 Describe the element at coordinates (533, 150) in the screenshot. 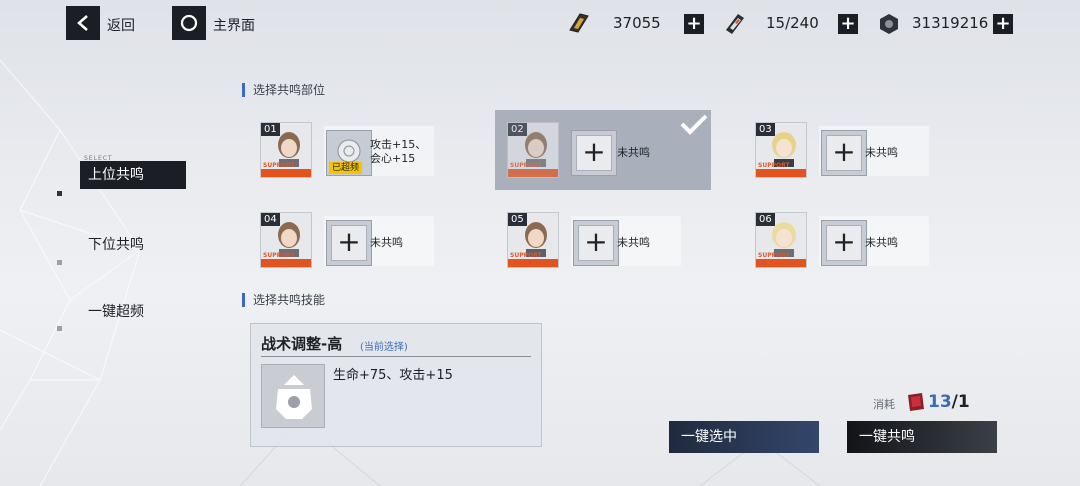

I see `character-portrait: 02 SUPPORT` at that location.